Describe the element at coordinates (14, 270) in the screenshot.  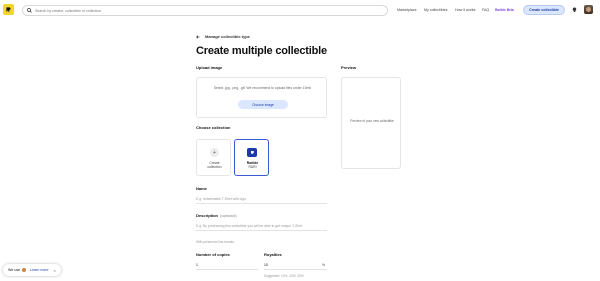
I see `cookie-text: We use` at that location.